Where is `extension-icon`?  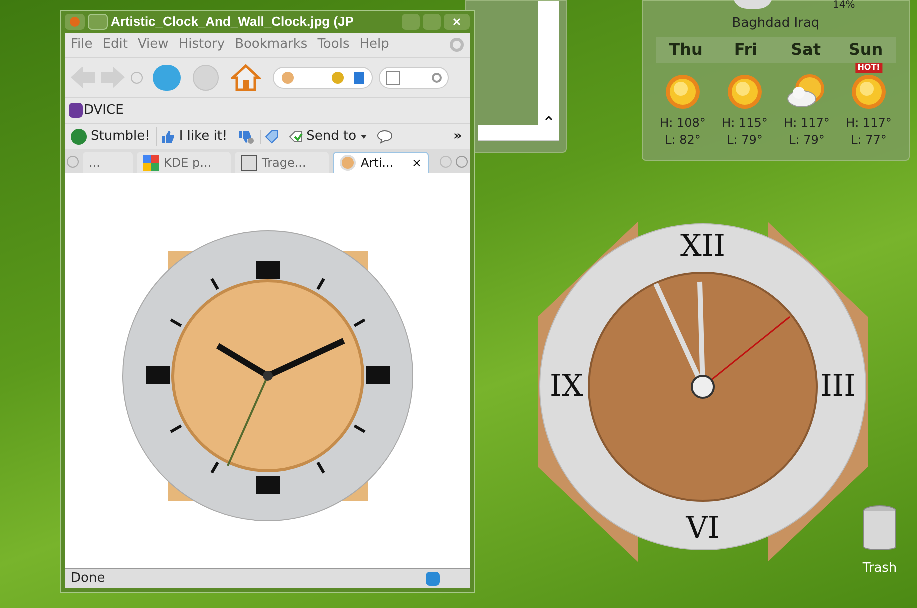
extension-icon is located at coordinates (433, 579).